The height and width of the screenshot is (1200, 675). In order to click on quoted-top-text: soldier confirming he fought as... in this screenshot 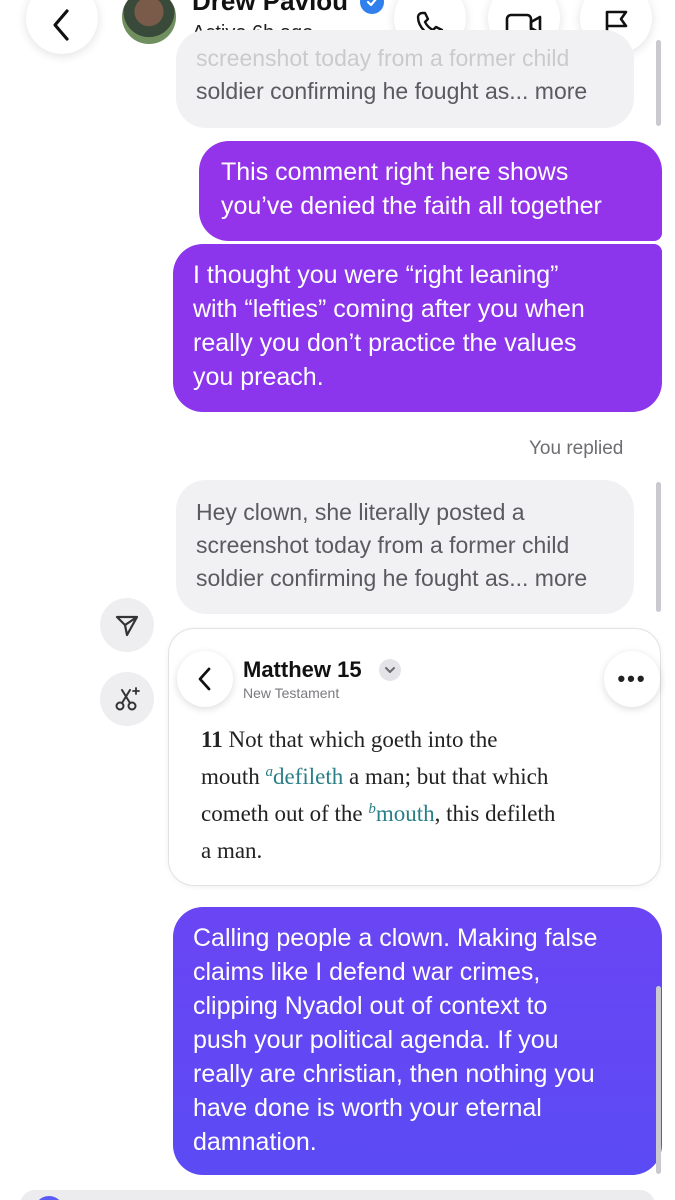, I will do `click(362, 91)`.